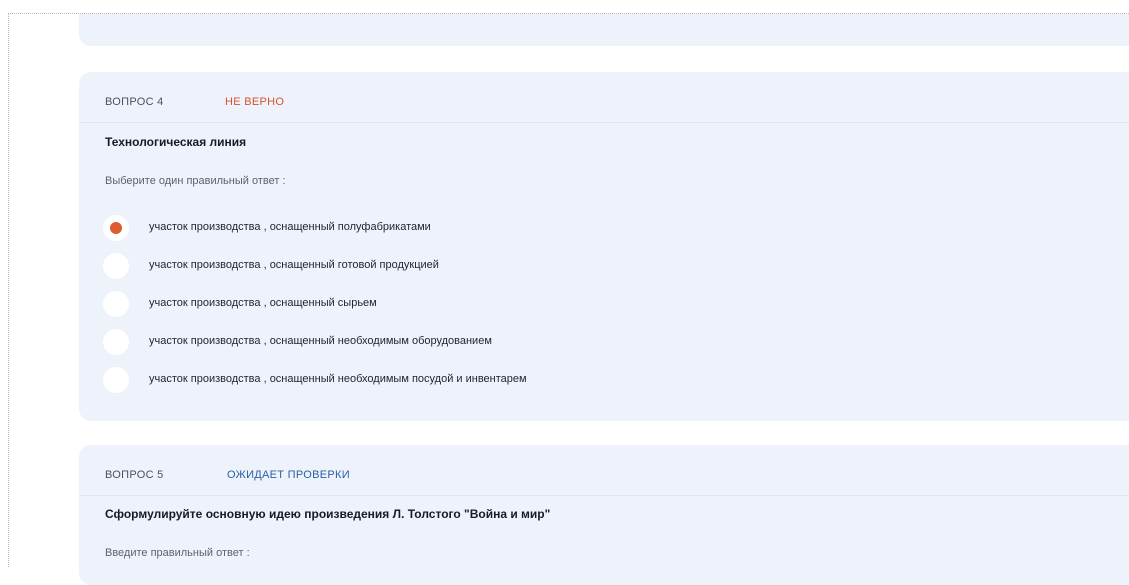 This screenshot has width=1129, height=585. Describe the element at coordinates (604, 97) in the screenshot. I see `question-header: ВОПРОС 4 НЕ ВЕРНО` at that location.